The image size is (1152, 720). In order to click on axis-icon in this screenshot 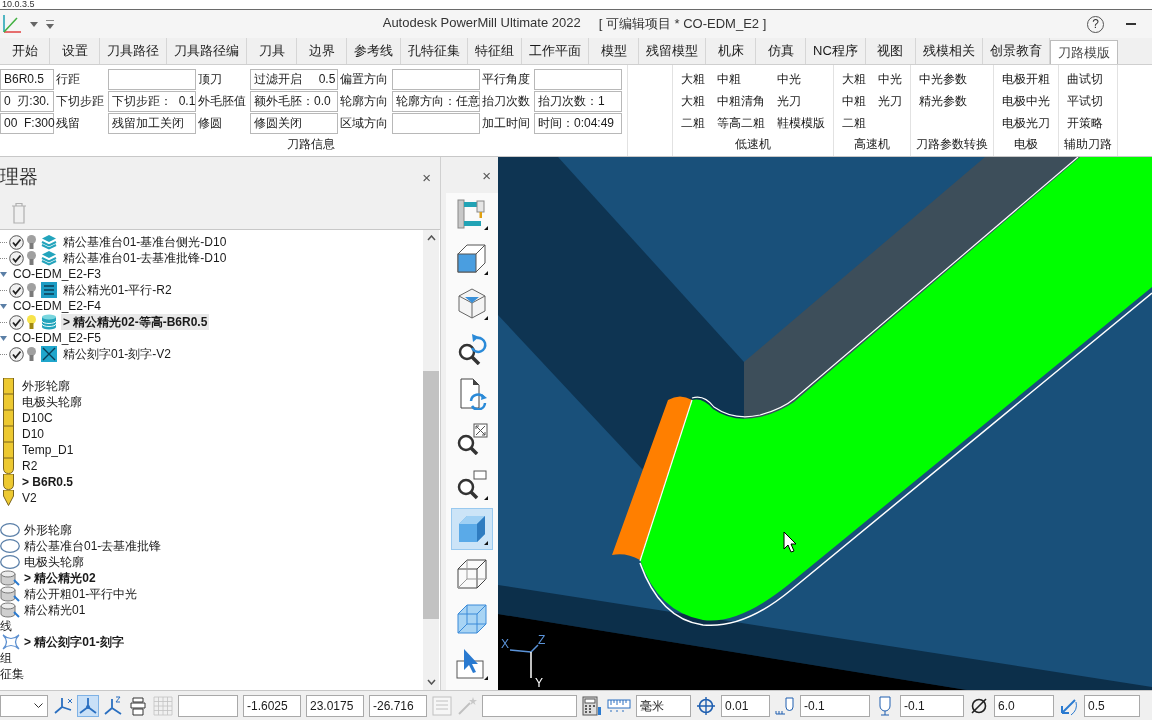, I will do `click(12, 24)`.